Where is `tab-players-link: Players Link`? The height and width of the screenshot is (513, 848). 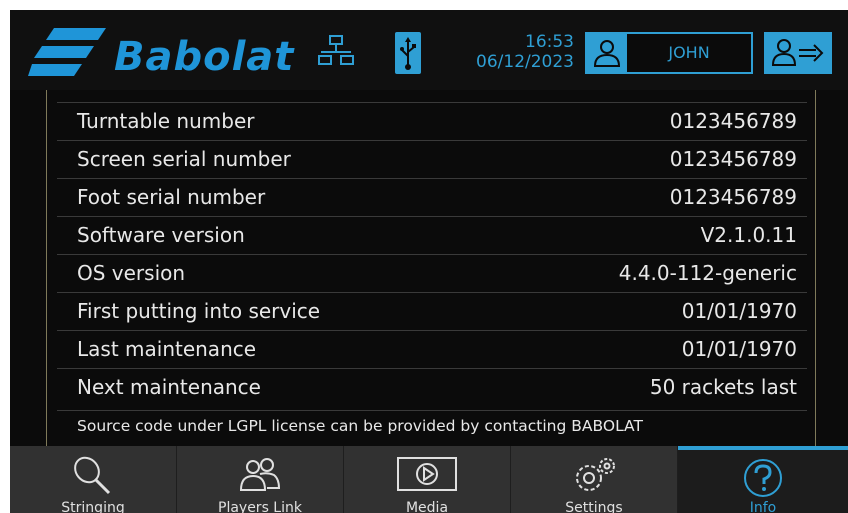 tab-players-link: Players Link is located at coordinates (260, 479).